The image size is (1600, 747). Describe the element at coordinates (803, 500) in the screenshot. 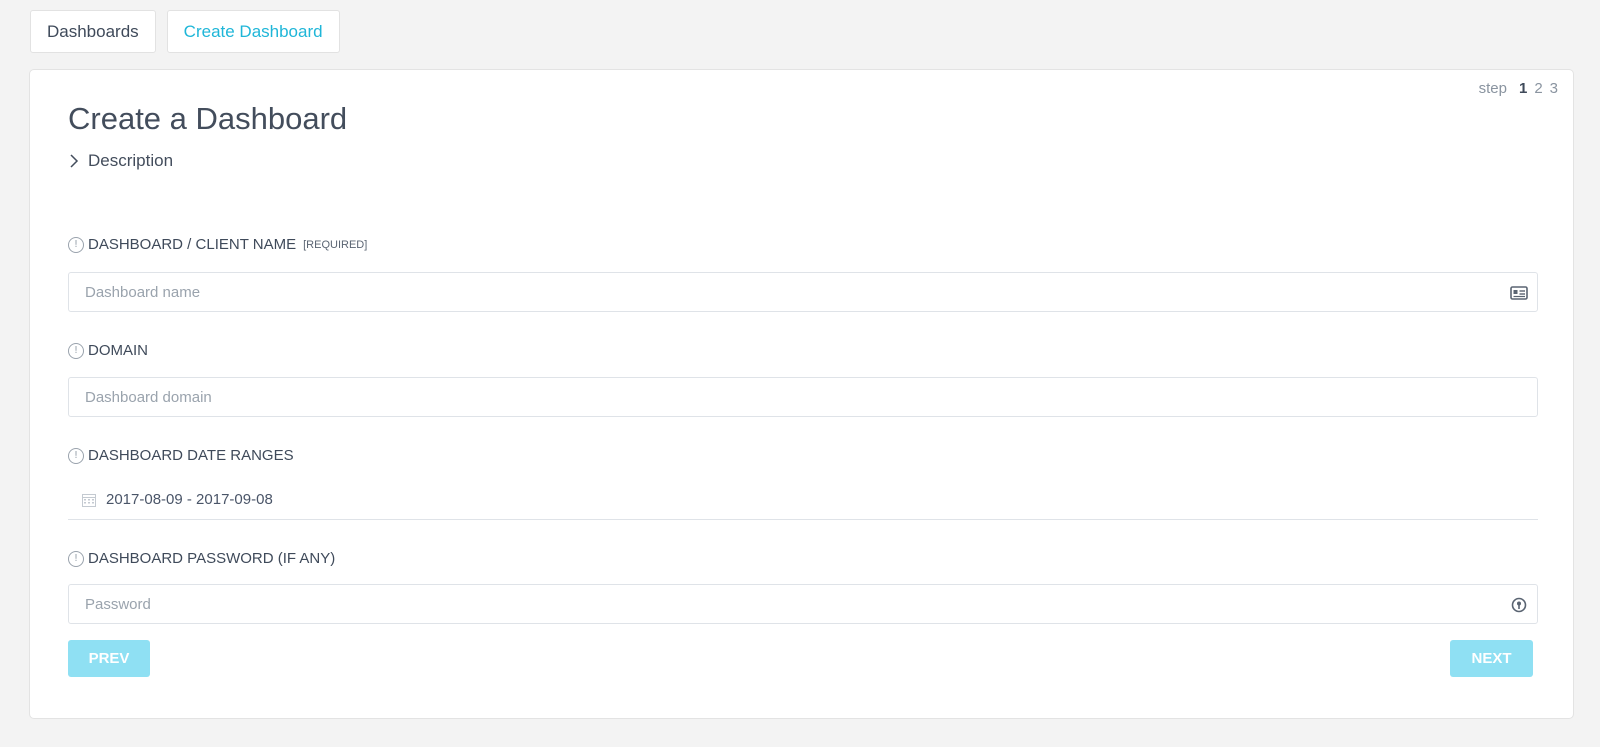

I see `date-range-picker: 2017-08-09 - 2017-09-08` at that location.